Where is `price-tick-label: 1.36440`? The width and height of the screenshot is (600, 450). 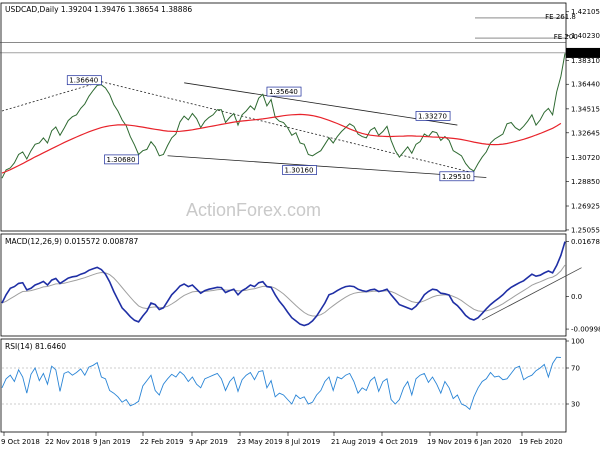 price-tick-label: 1.36440 is located at coordinates (585, 85).